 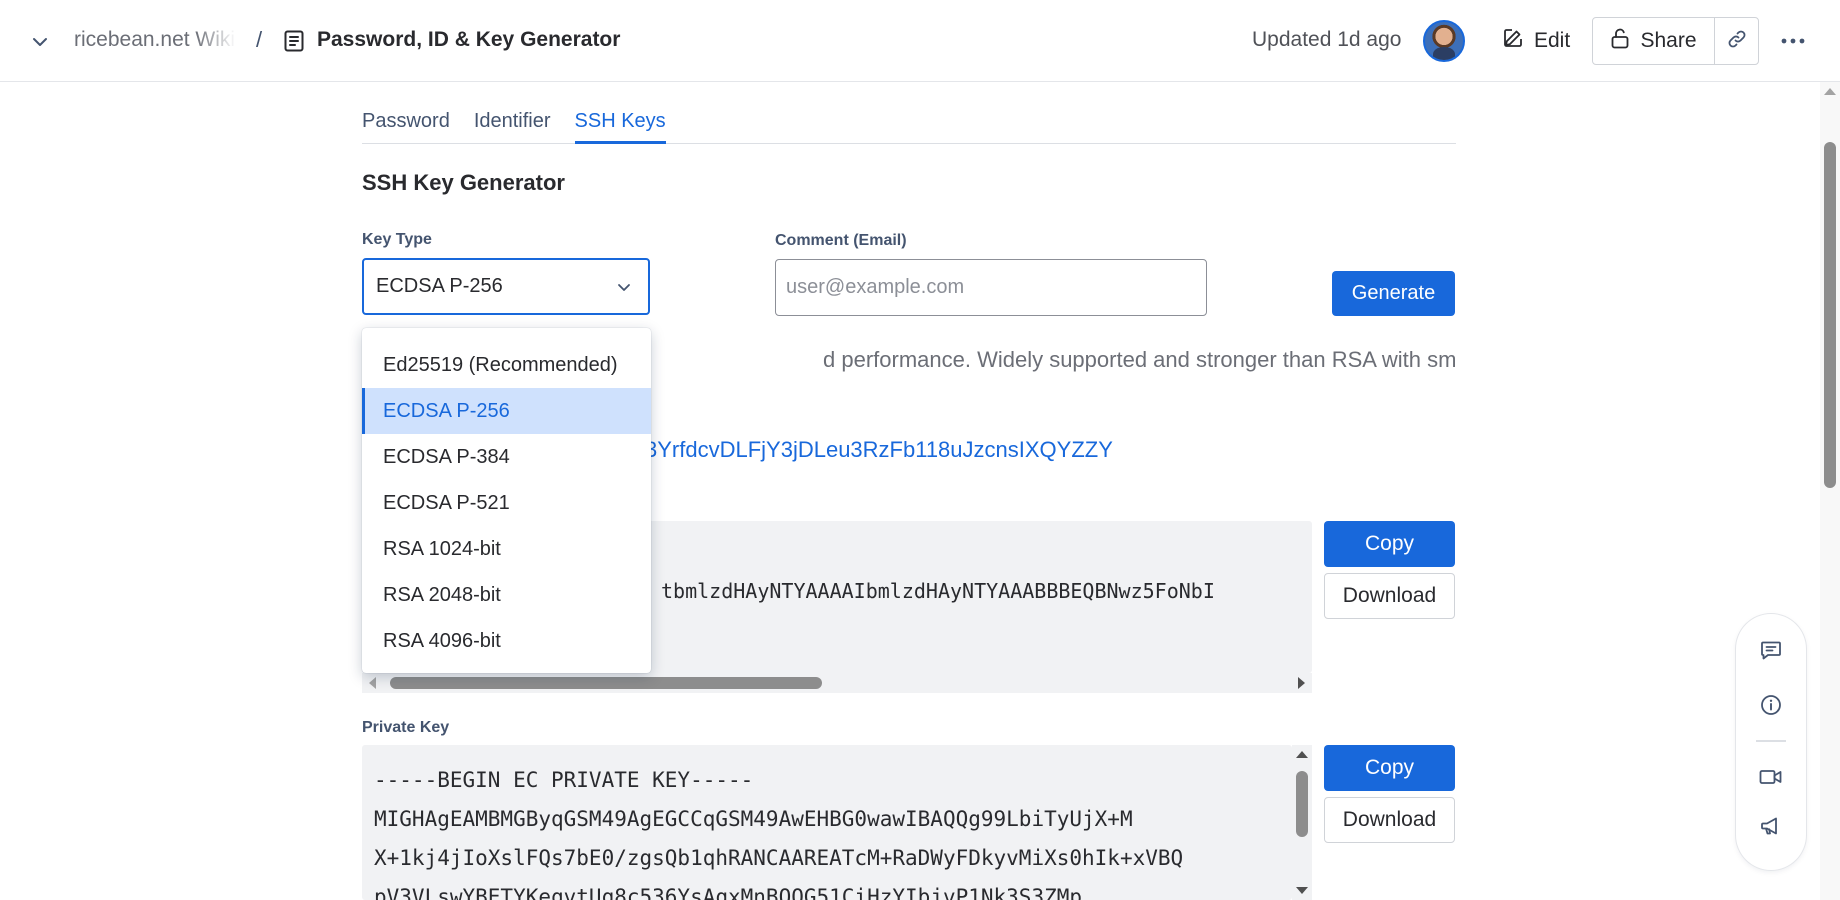 What do you see at coordinates (1389, 544) in the screenshot?
I see `copy-public-key-button: Copy` at bounding box center [1389, 544].